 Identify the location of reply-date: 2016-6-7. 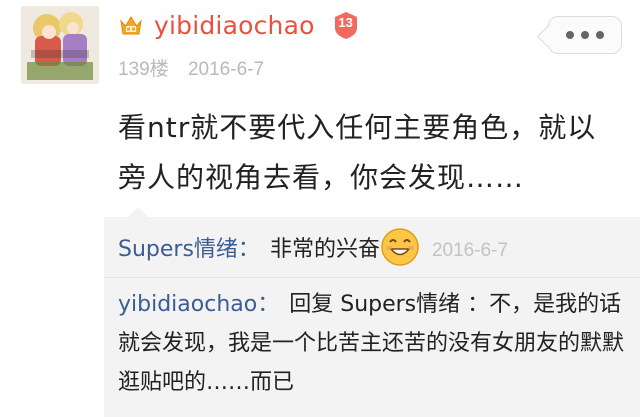
(470, 250).